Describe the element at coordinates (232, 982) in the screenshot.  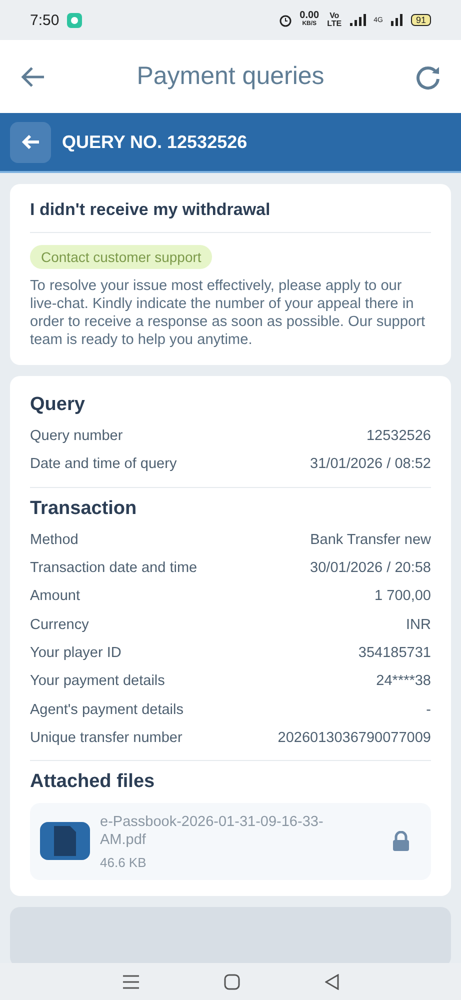
I see `home-icon` at that location.